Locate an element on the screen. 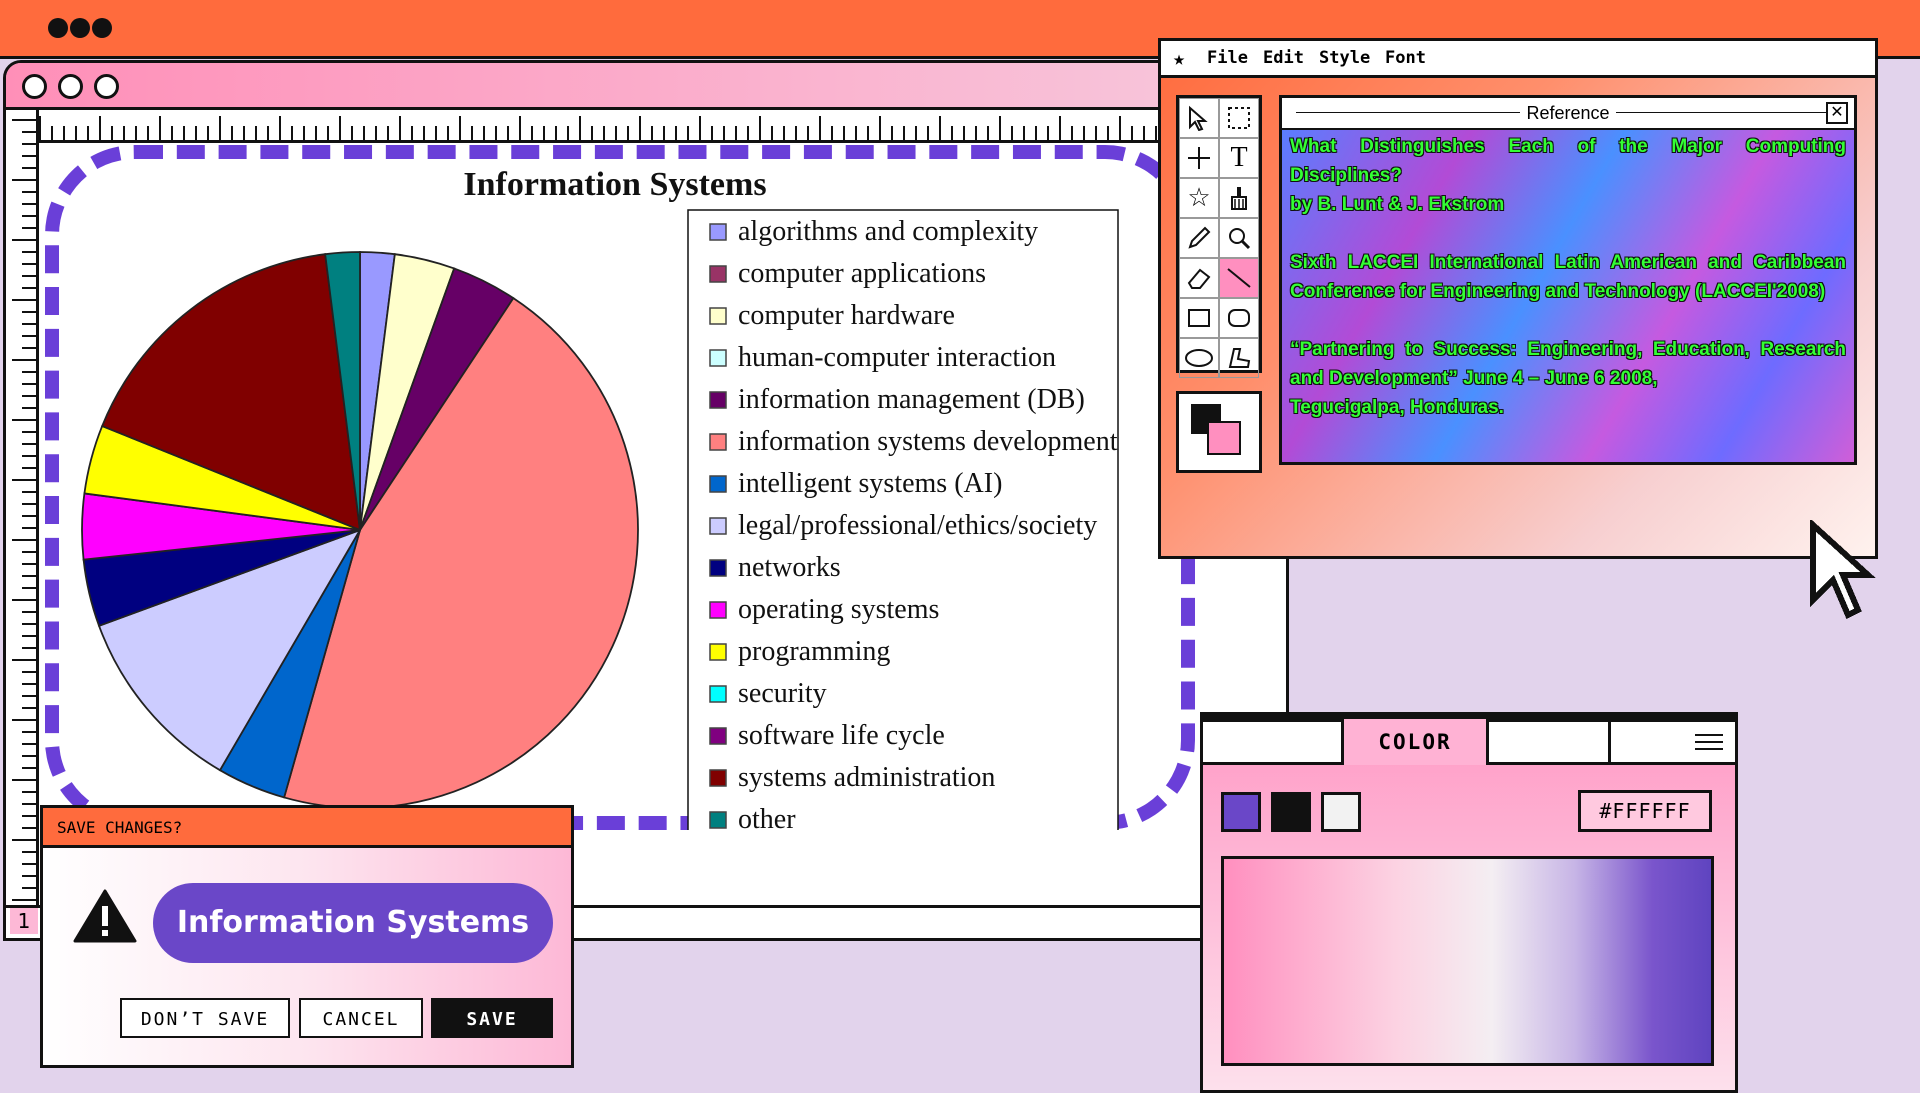 The height and width of the screenshot is (1093, 1920). paint-menu-bar: ★ File Edit Style Font is located at coordinates (1518, 59).